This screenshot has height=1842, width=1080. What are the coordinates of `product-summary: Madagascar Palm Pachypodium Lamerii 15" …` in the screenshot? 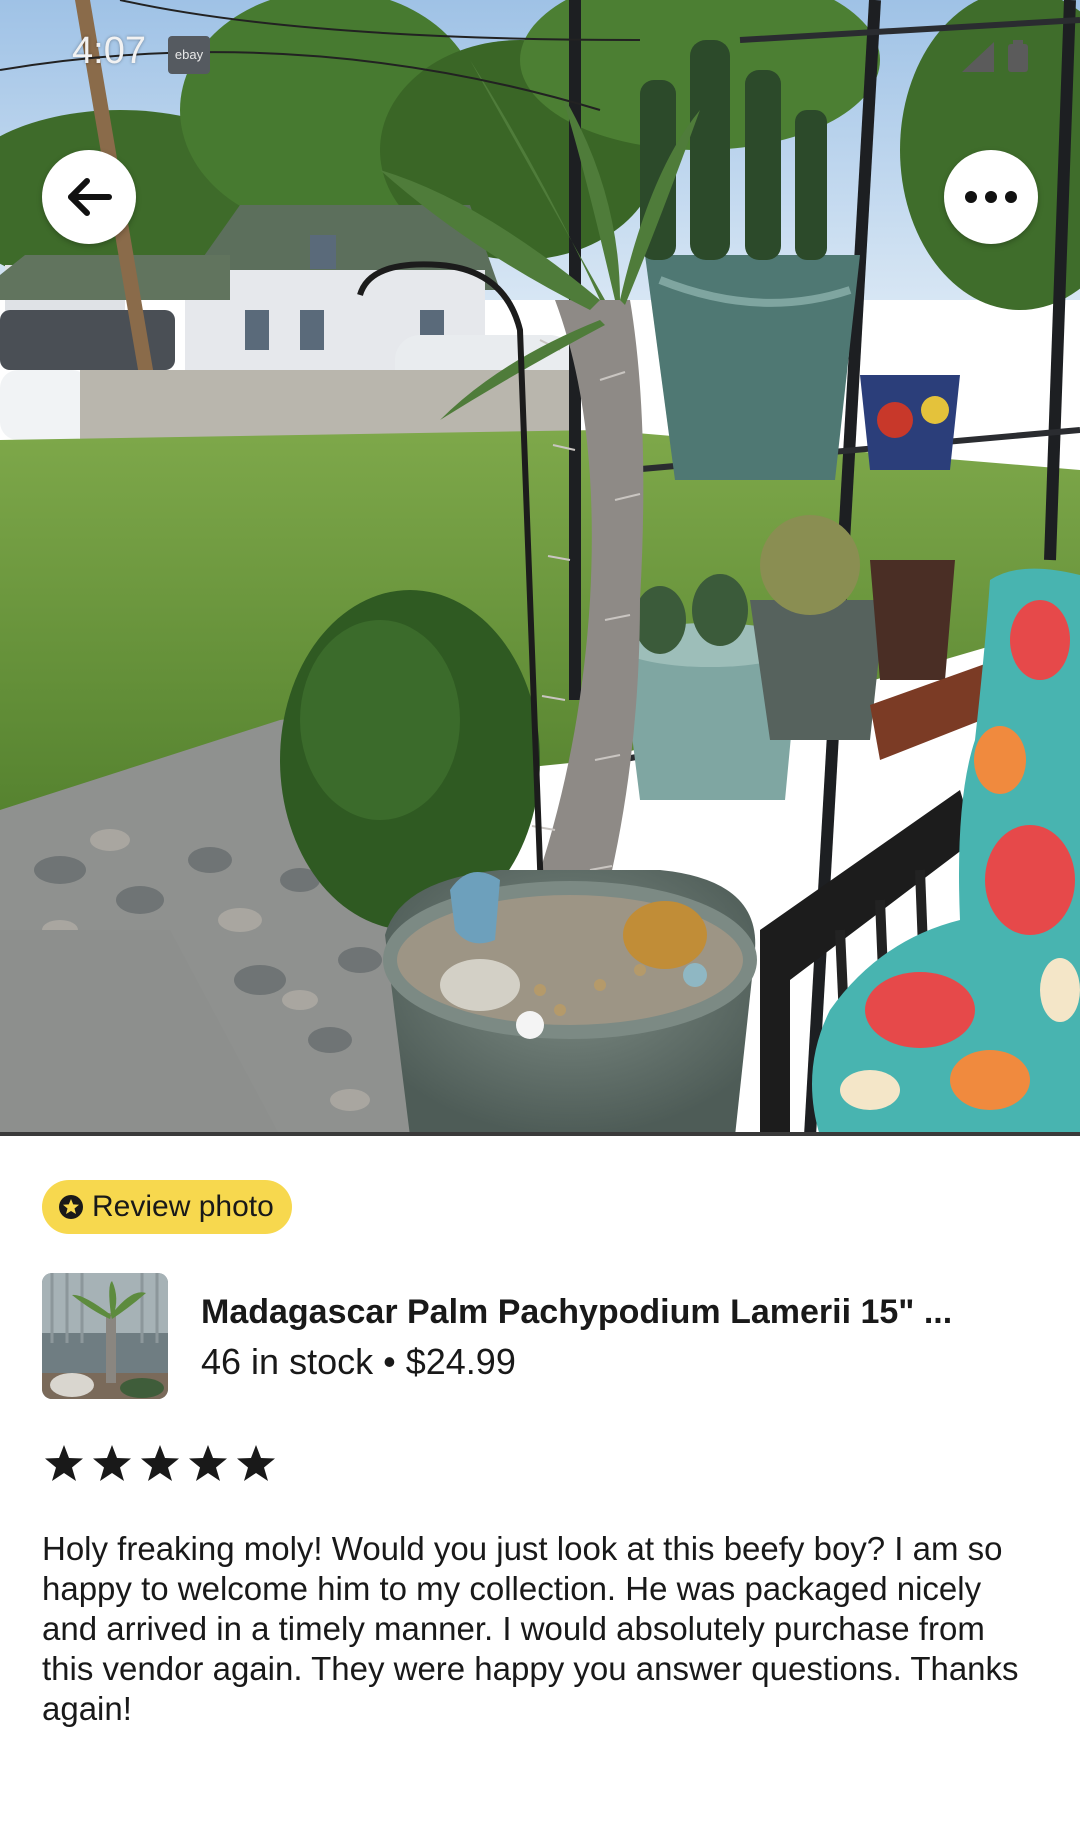 It's located at (542, 1336).